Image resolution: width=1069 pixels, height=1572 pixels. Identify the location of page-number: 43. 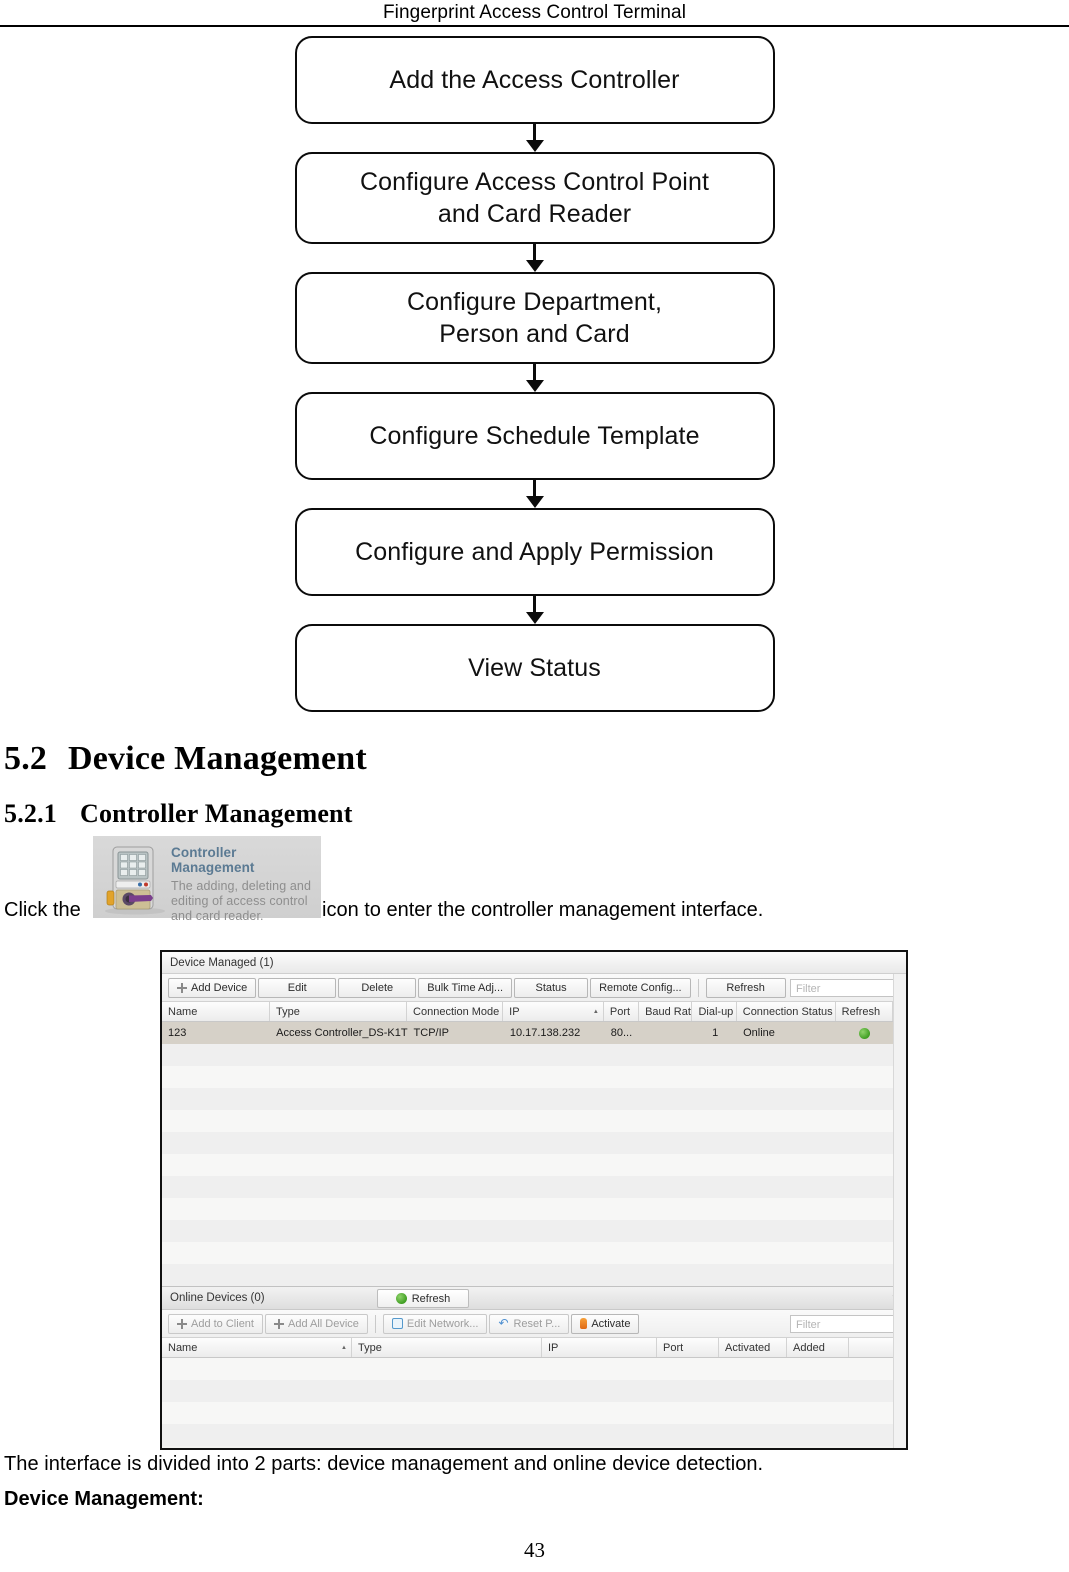
(534, 1550).